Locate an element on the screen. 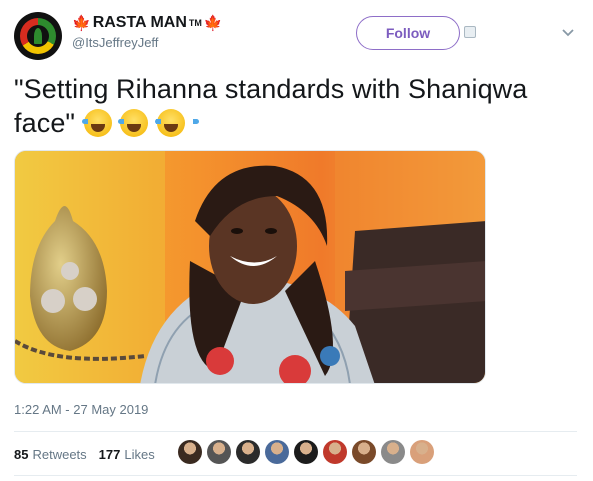 The height and width of the screenshot is (481, 593). avatar is located at coordinates (38, 36).